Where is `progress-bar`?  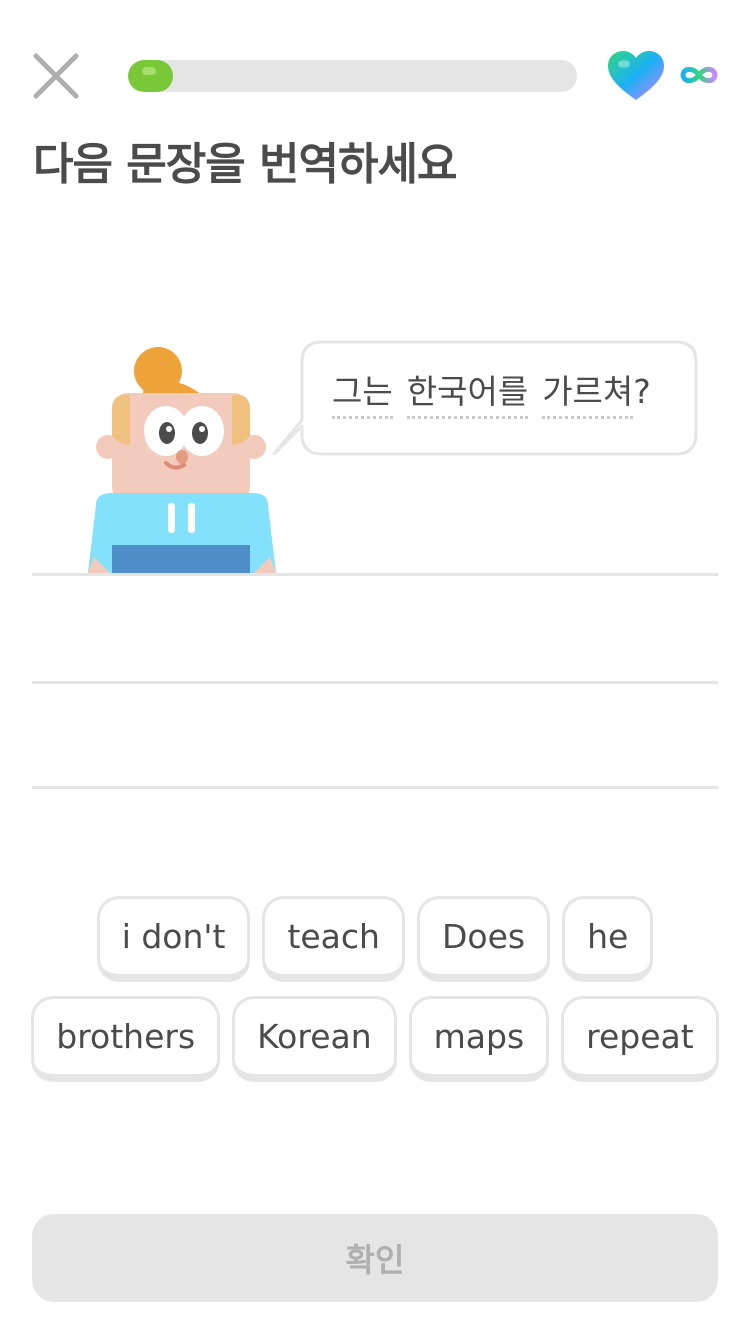 progress-bar is located at coordinates (352, 76).